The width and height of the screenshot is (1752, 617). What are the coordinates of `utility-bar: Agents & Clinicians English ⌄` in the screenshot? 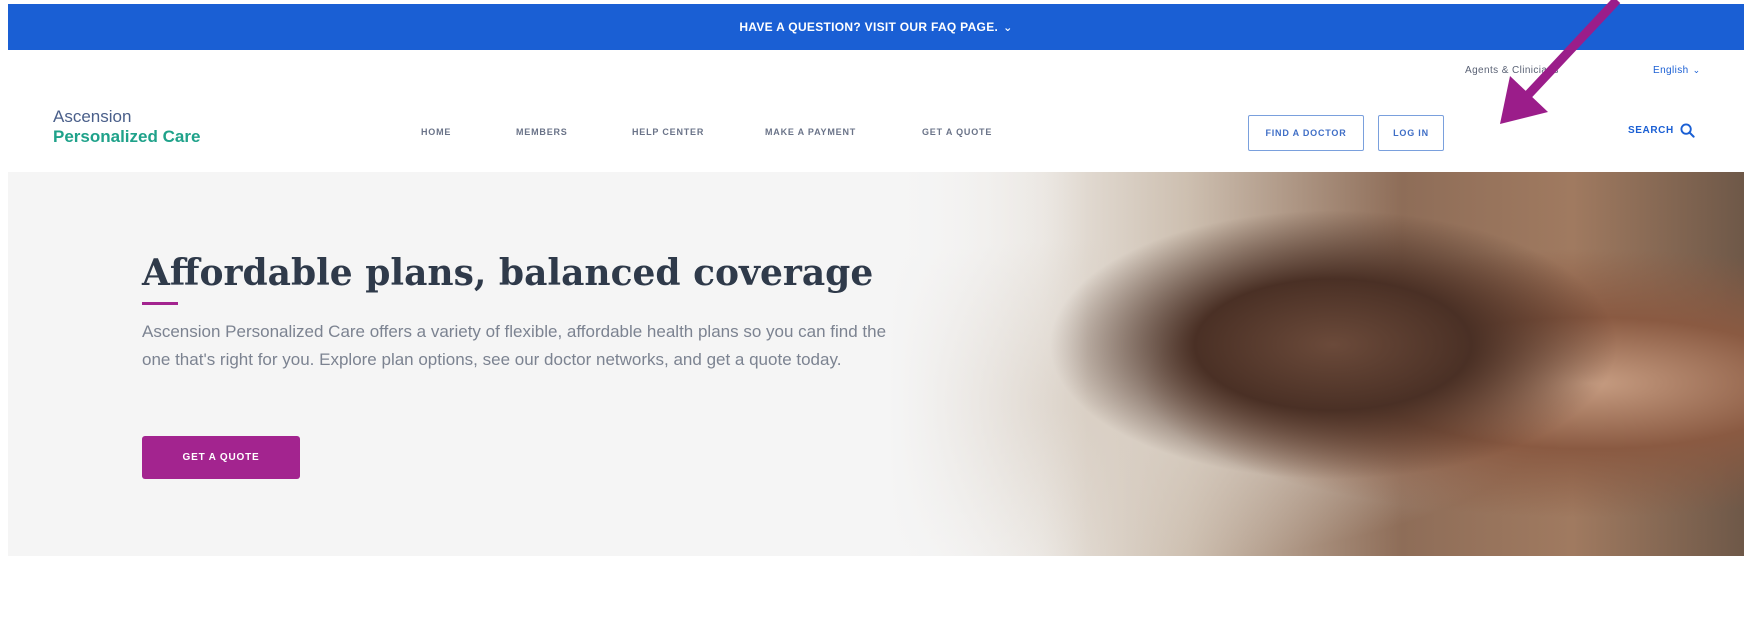 It's located at (876, 70).